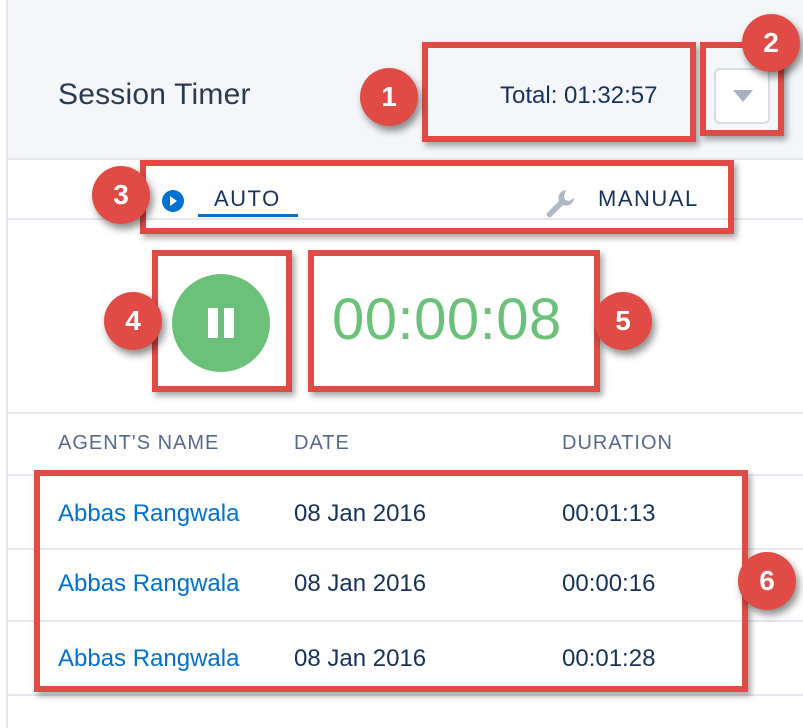 This screenshot has height=728, width=803. I want to click on column-header-agent: AGENT'S NAME, so click(139, 443).